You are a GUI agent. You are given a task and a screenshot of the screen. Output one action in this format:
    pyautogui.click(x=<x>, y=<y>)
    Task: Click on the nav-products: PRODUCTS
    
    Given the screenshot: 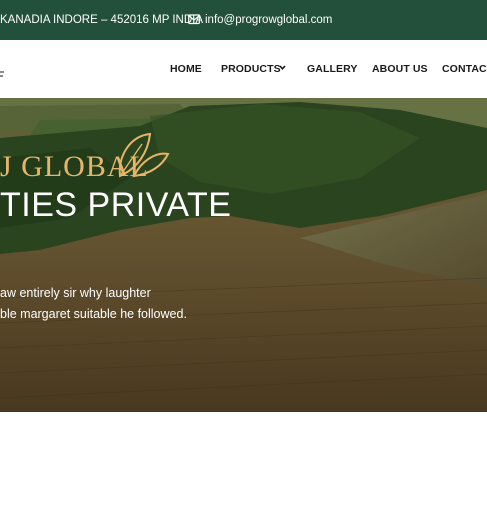 What is the action you would take?
    pyautogui.click(x=253, y=69)
    